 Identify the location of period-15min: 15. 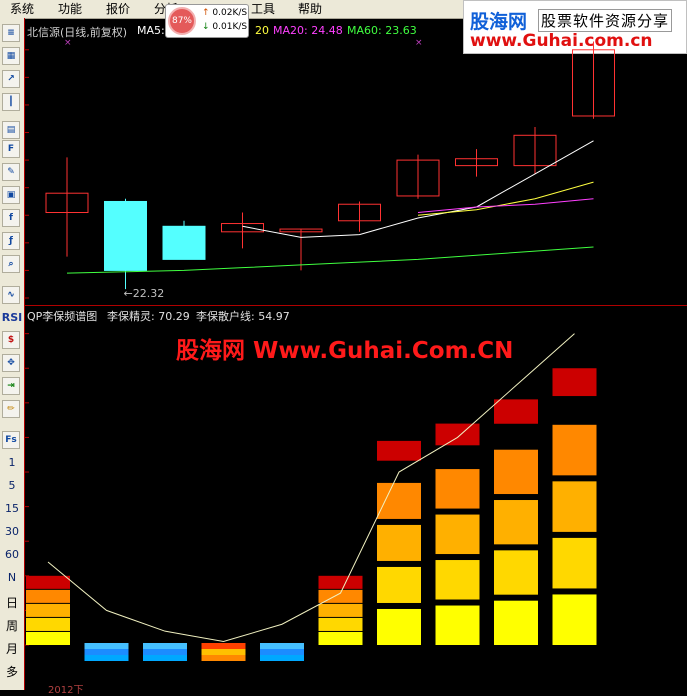
(12, 508).